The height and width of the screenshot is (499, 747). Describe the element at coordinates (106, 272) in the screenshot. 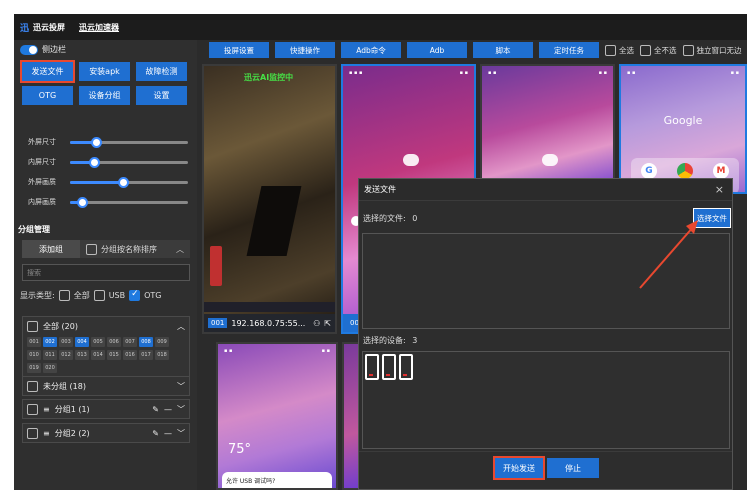

I see `search-input: 搜索` at that location.